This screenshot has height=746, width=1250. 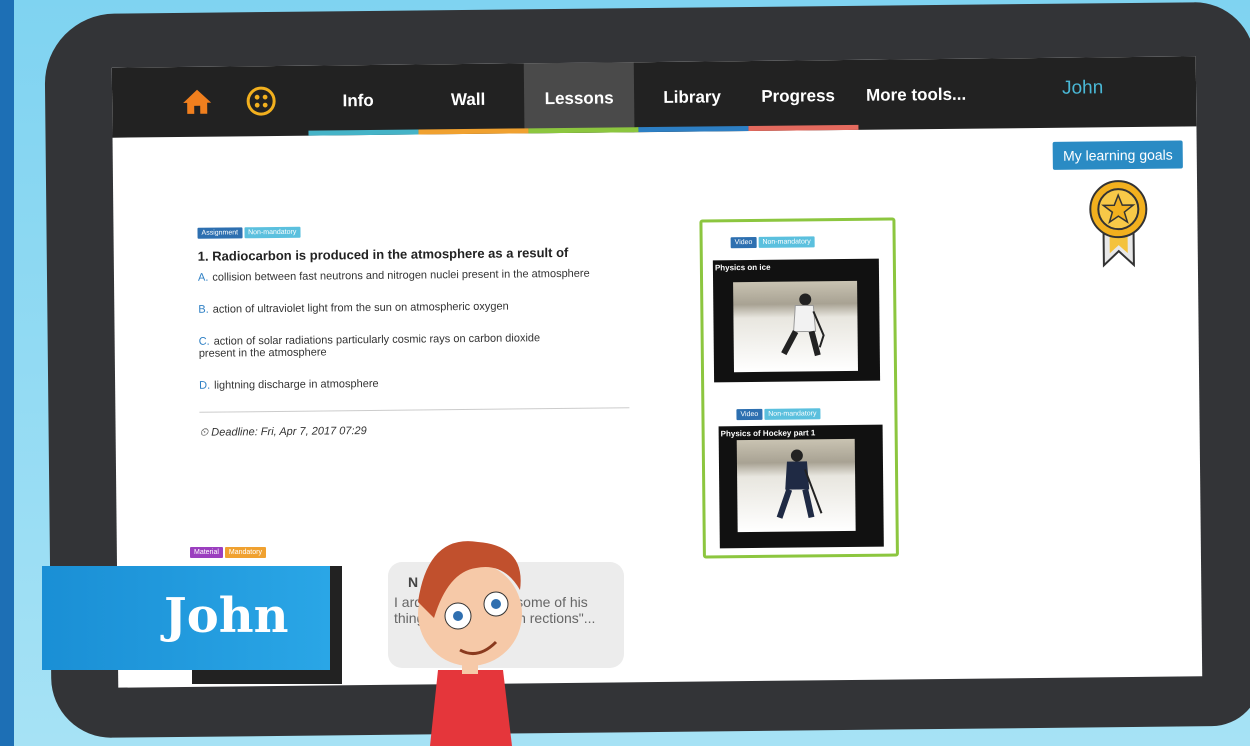 I want to click on deadline-text: Deadline: Fri, Apr 7, 2017 07:29, so click(x=289, y=432).